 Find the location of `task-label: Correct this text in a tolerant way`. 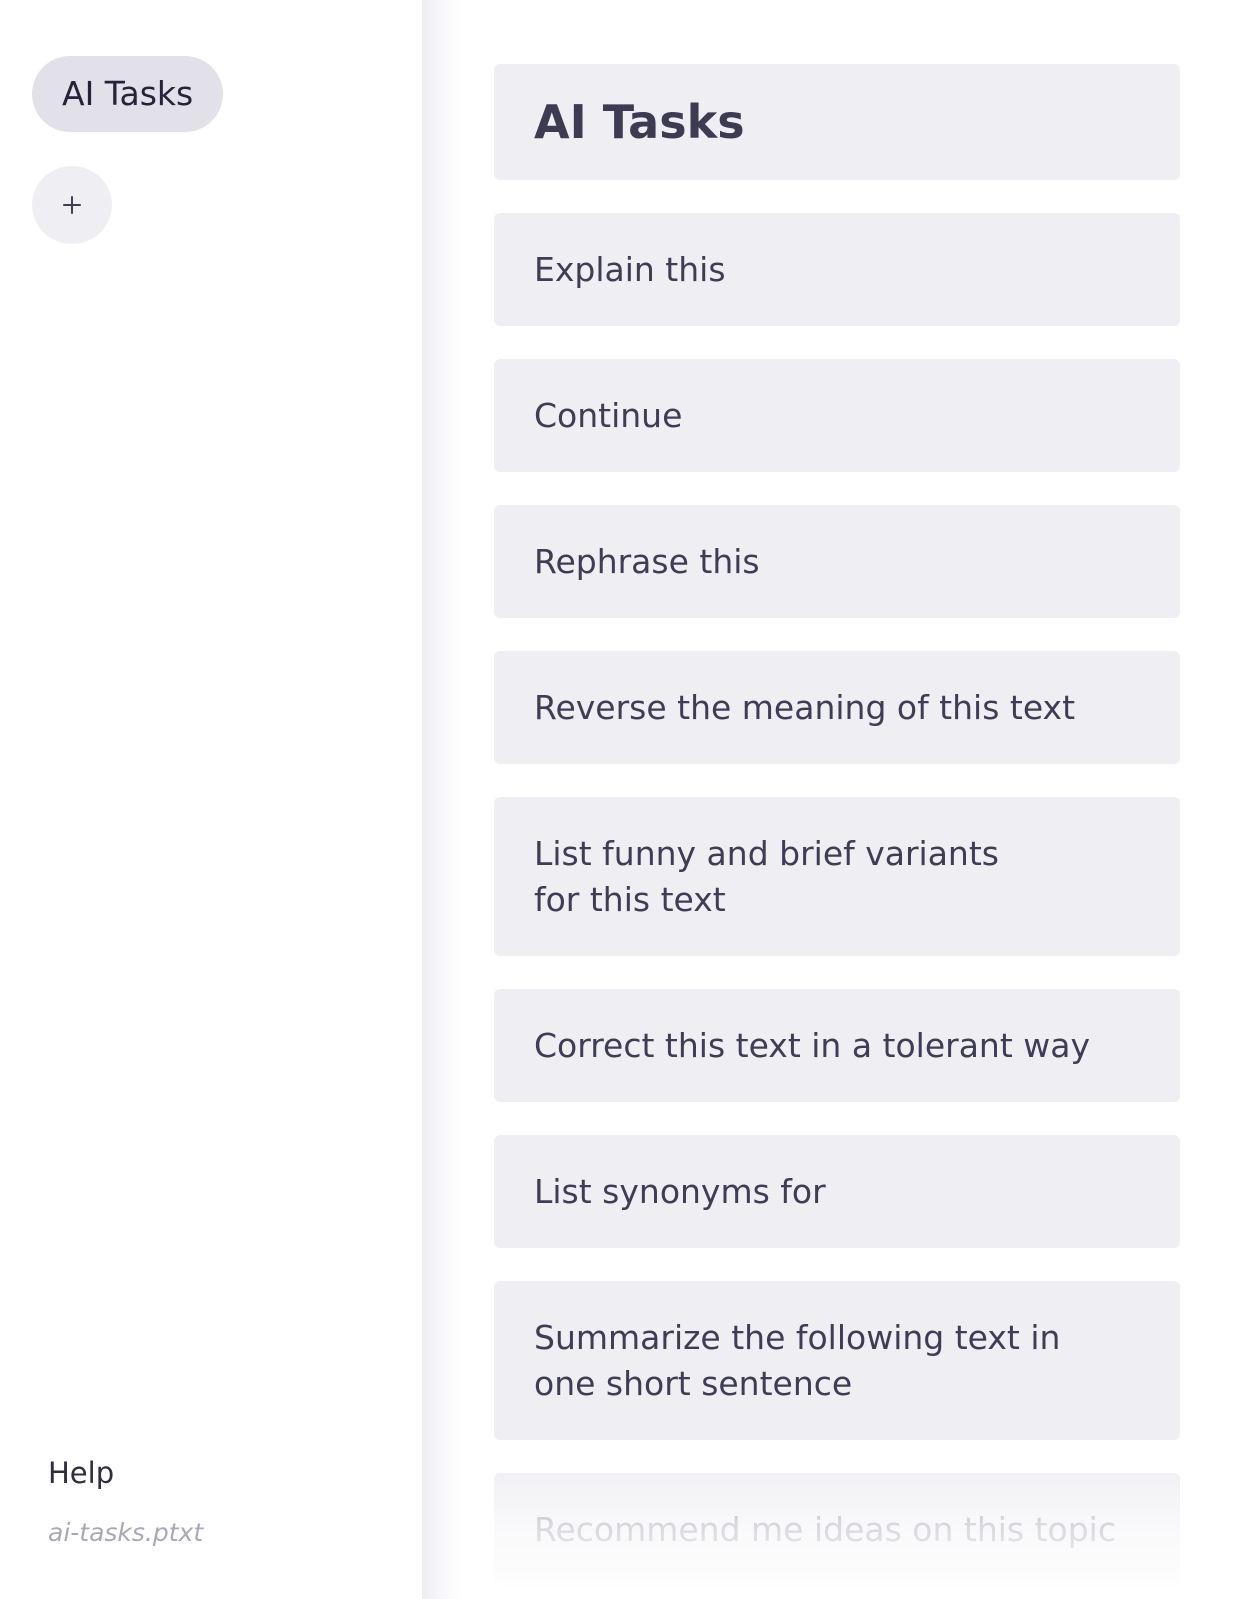

task-label: Correct this text in a tolerant way is located at coordinates (812, 1045).